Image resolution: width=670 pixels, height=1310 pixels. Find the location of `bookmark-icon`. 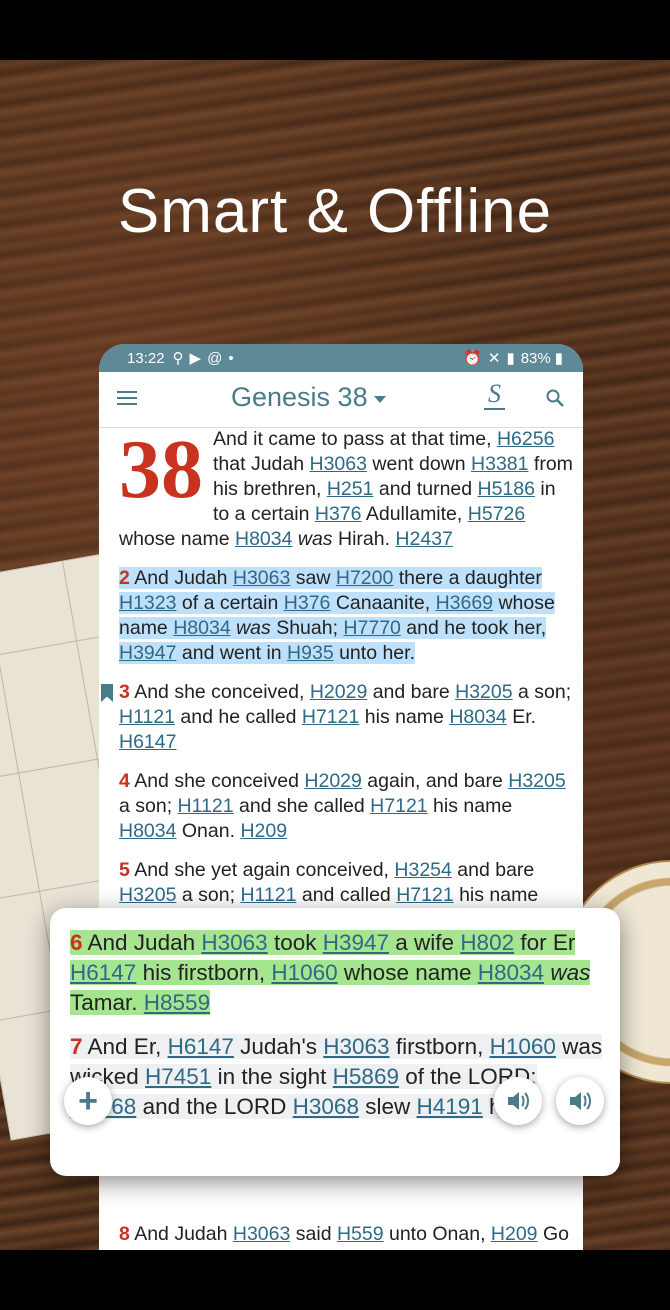

bookmark-icon is located at coordinates (107, 693).